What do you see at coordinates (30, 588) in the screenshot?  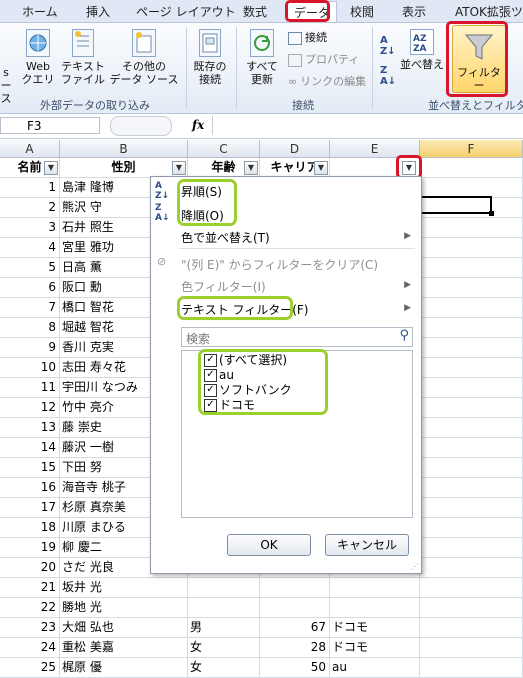 I see `row-number-cell: 21` at bounding box center [30, 588].